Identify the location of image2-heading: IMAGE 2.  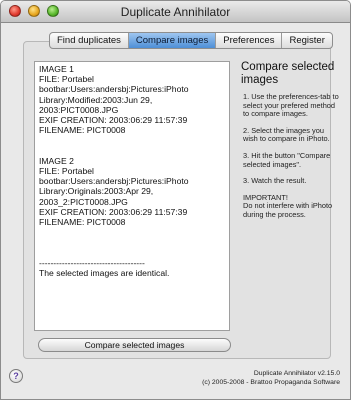
(56, 160).